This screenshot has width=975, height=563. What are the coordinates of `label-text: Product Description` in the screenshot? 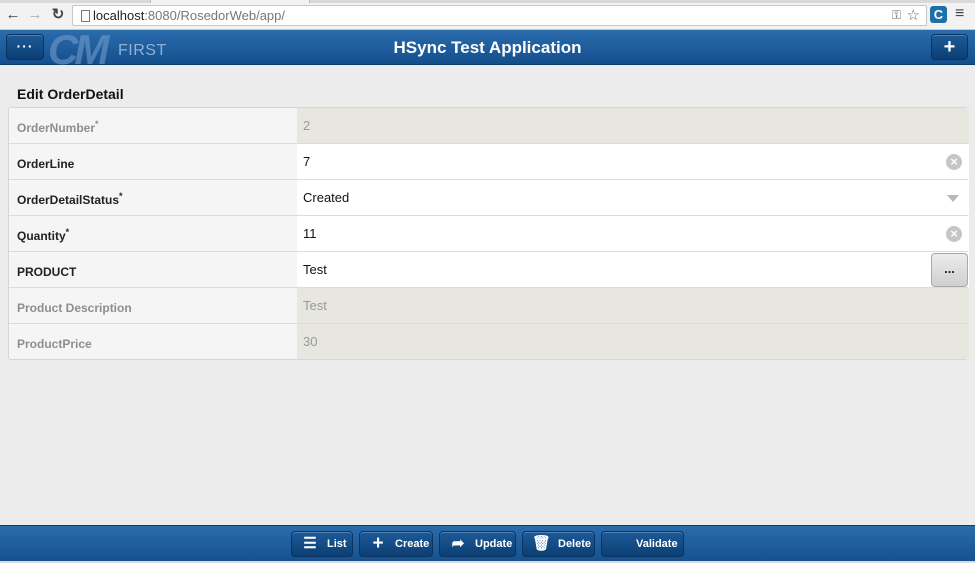 It's located at (74, 308).